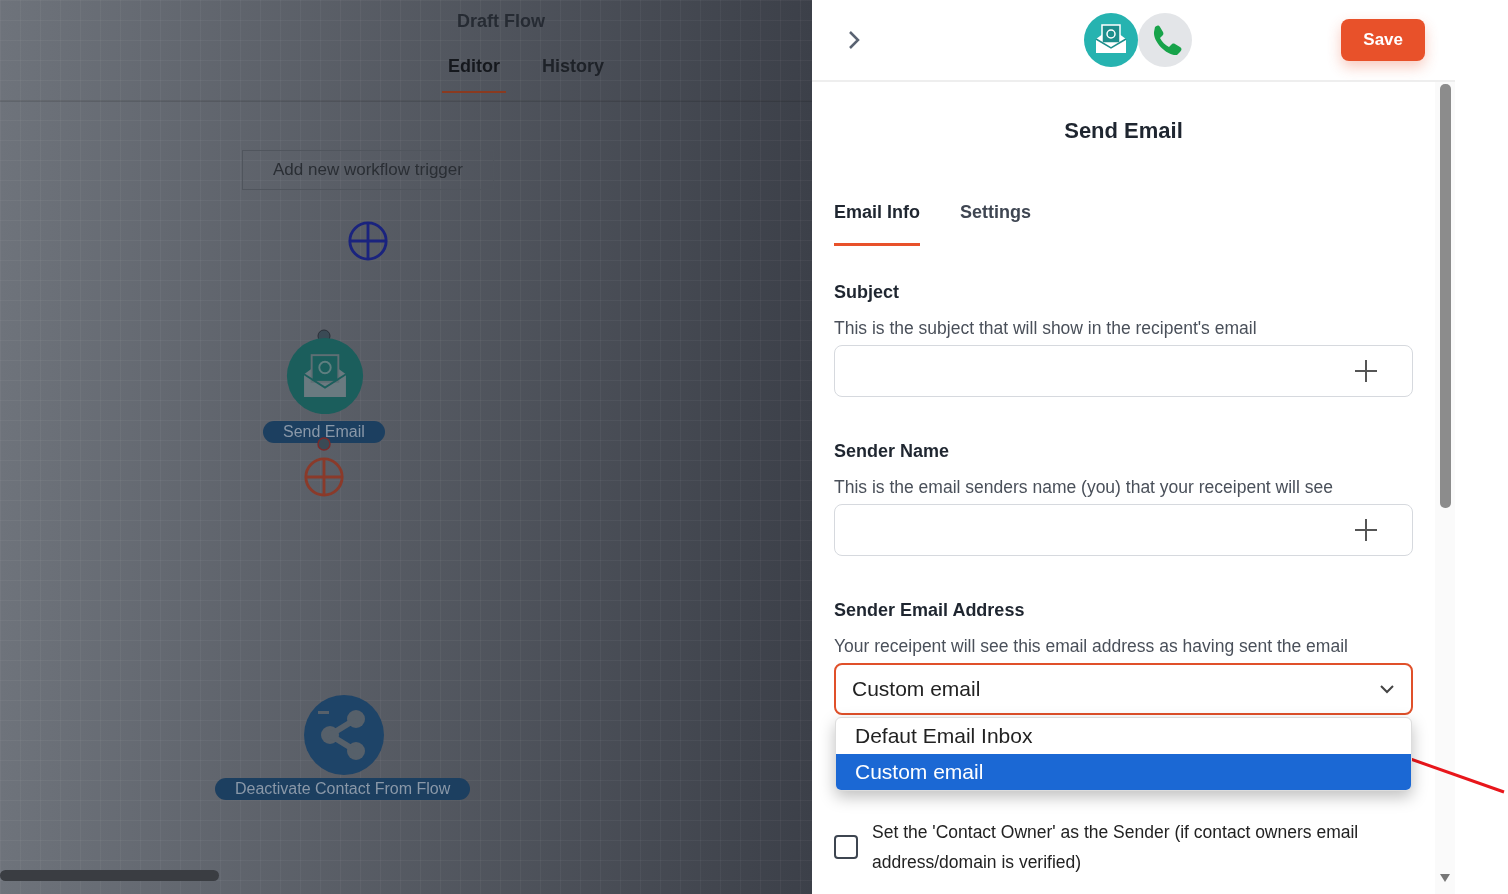  Describe the element at coordinates (1111, 40) in the screenshot. I see `email-icon` at that location.